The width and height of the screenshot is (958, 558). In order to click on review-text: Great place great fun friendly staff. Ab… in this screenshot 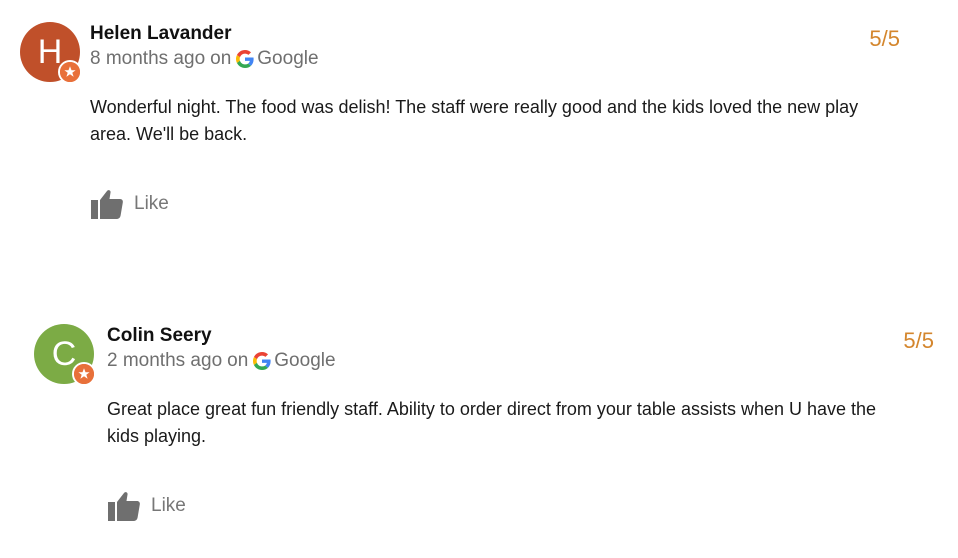, I will do `click(492, 422)`.